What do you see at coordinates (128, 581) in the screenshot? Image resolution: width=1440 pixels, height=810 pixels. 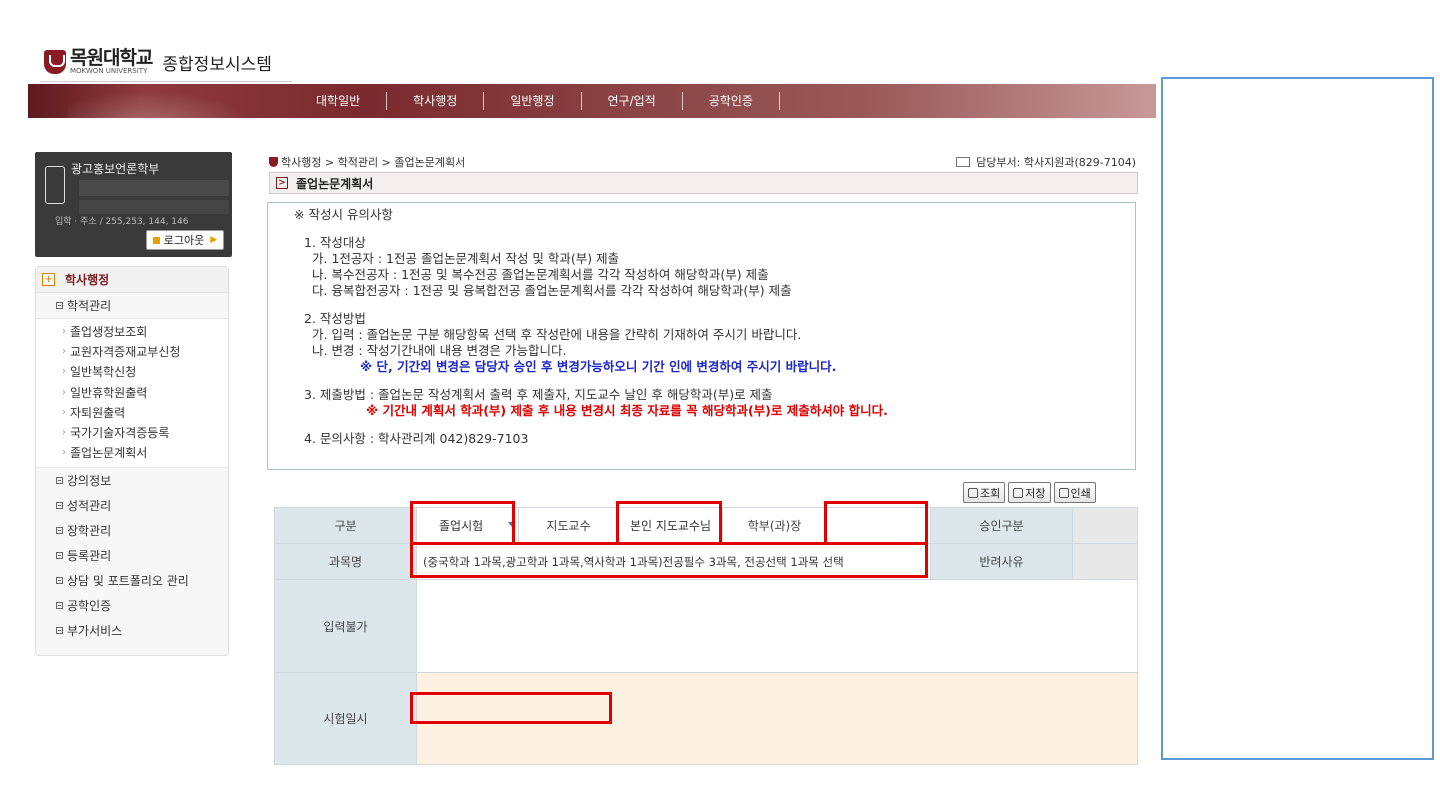 I see `sidebar-group-label: 상담 및 포트폴리오 관리` at bounding box center [128, 581].